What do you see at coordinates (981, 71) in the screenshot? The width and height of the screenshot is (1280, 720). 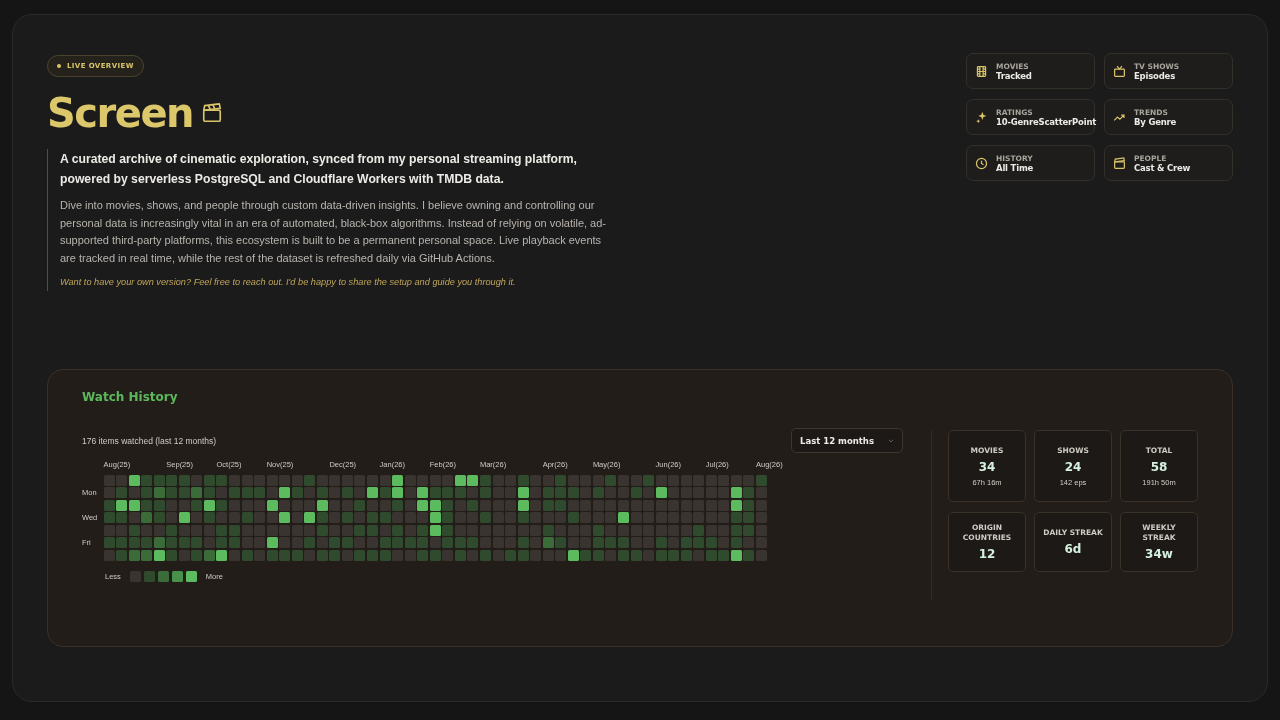 I see `film-icon` at bounding box center [981, 71].